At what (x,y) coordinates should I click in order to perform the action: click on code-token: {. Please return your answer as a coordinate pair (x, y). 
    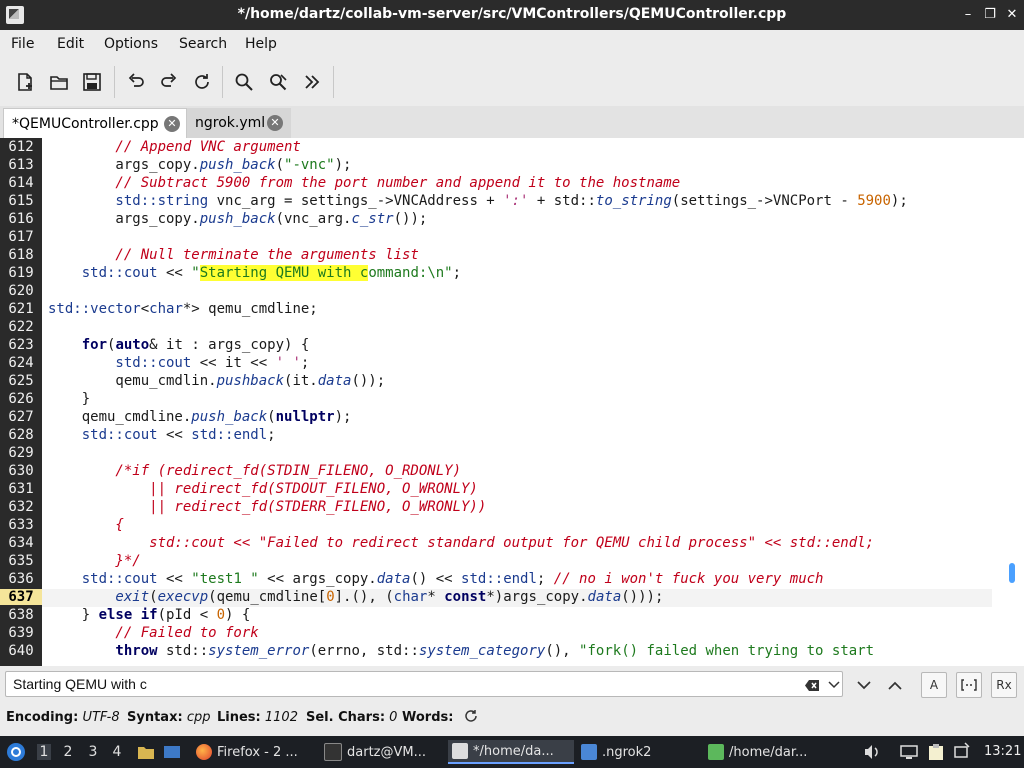
    Looking at the image, I should click on (86, 525).